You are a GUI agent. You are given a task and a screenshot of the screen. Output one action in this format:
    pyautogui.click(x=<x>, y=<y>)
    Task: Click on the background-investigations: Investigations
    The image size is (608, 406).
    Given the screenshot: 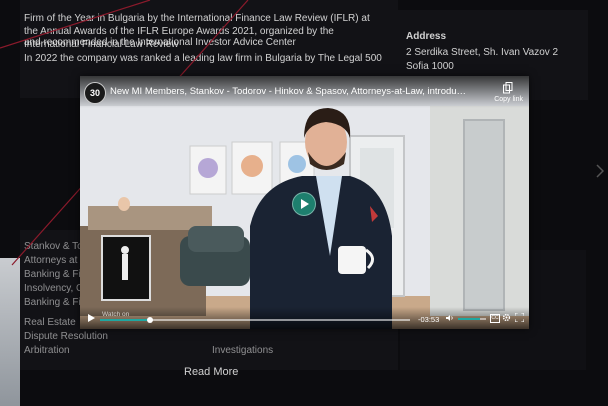 What is the action you would take?
    pyautogui.click(x=243, y=350)
    